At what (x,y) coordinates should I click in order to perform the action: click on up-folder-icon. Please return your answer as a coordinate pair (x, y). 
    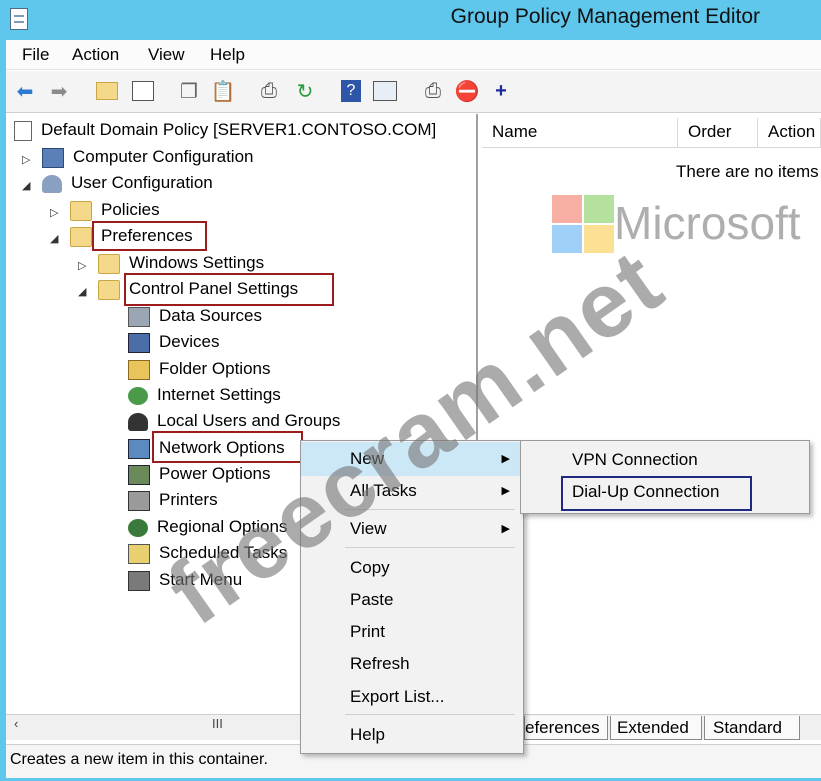
    Looking at the image, I should click on (107, 91).